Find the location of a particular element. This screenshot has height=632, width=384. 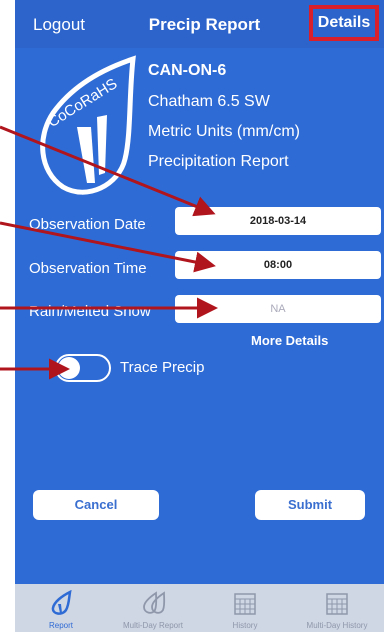

observation-date-field: 2018-03-14 is located at coordinates (278, 221).